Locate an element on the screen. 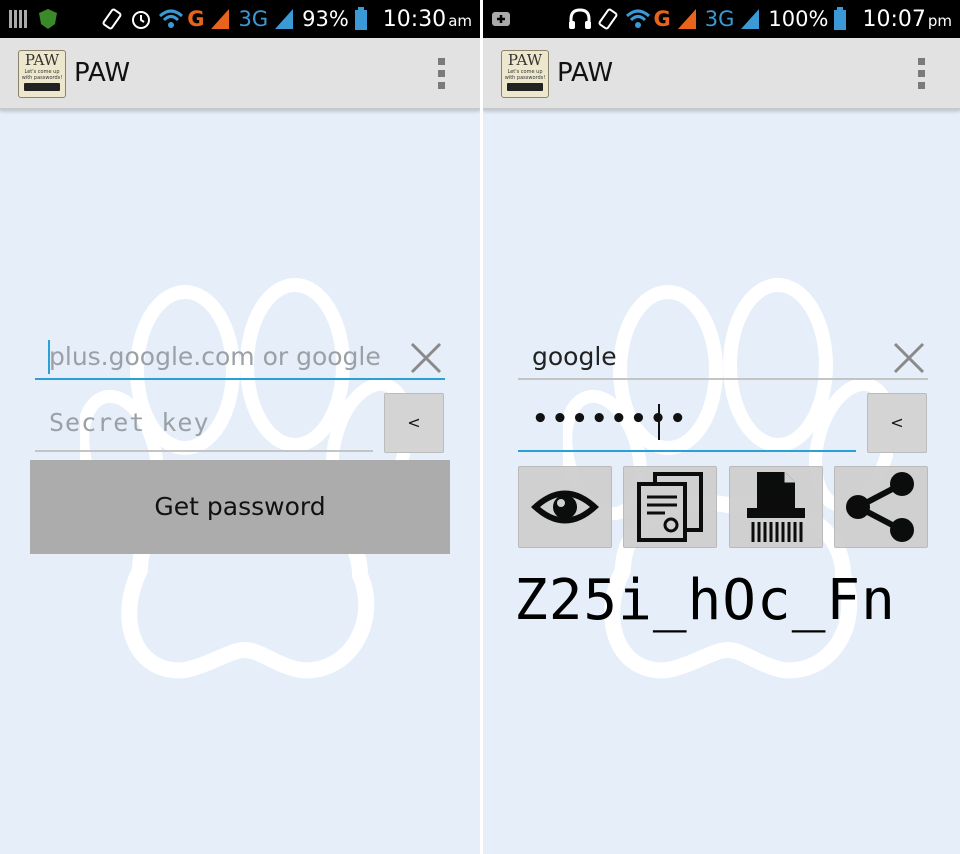 This screenshot has width=960, height=854. alarm-icon is located at coordinates (141, 19).